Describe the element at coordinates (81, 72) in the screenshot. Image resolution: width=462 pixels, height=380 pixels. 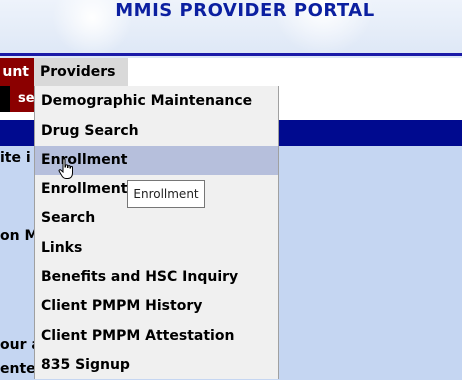
I see `menu-tab-providers: Providers` at that location.